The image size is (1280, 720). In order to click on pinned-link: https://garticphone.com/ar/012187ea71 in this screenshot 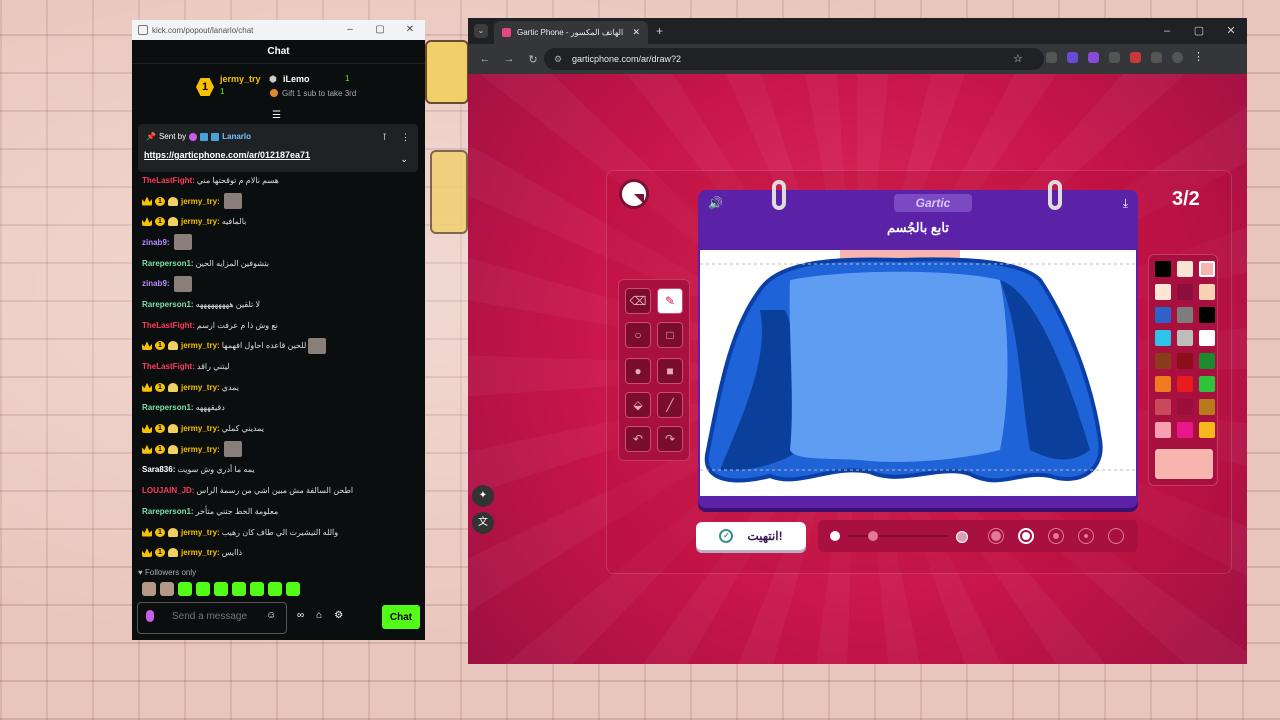, I will do `click(227, 155)`.